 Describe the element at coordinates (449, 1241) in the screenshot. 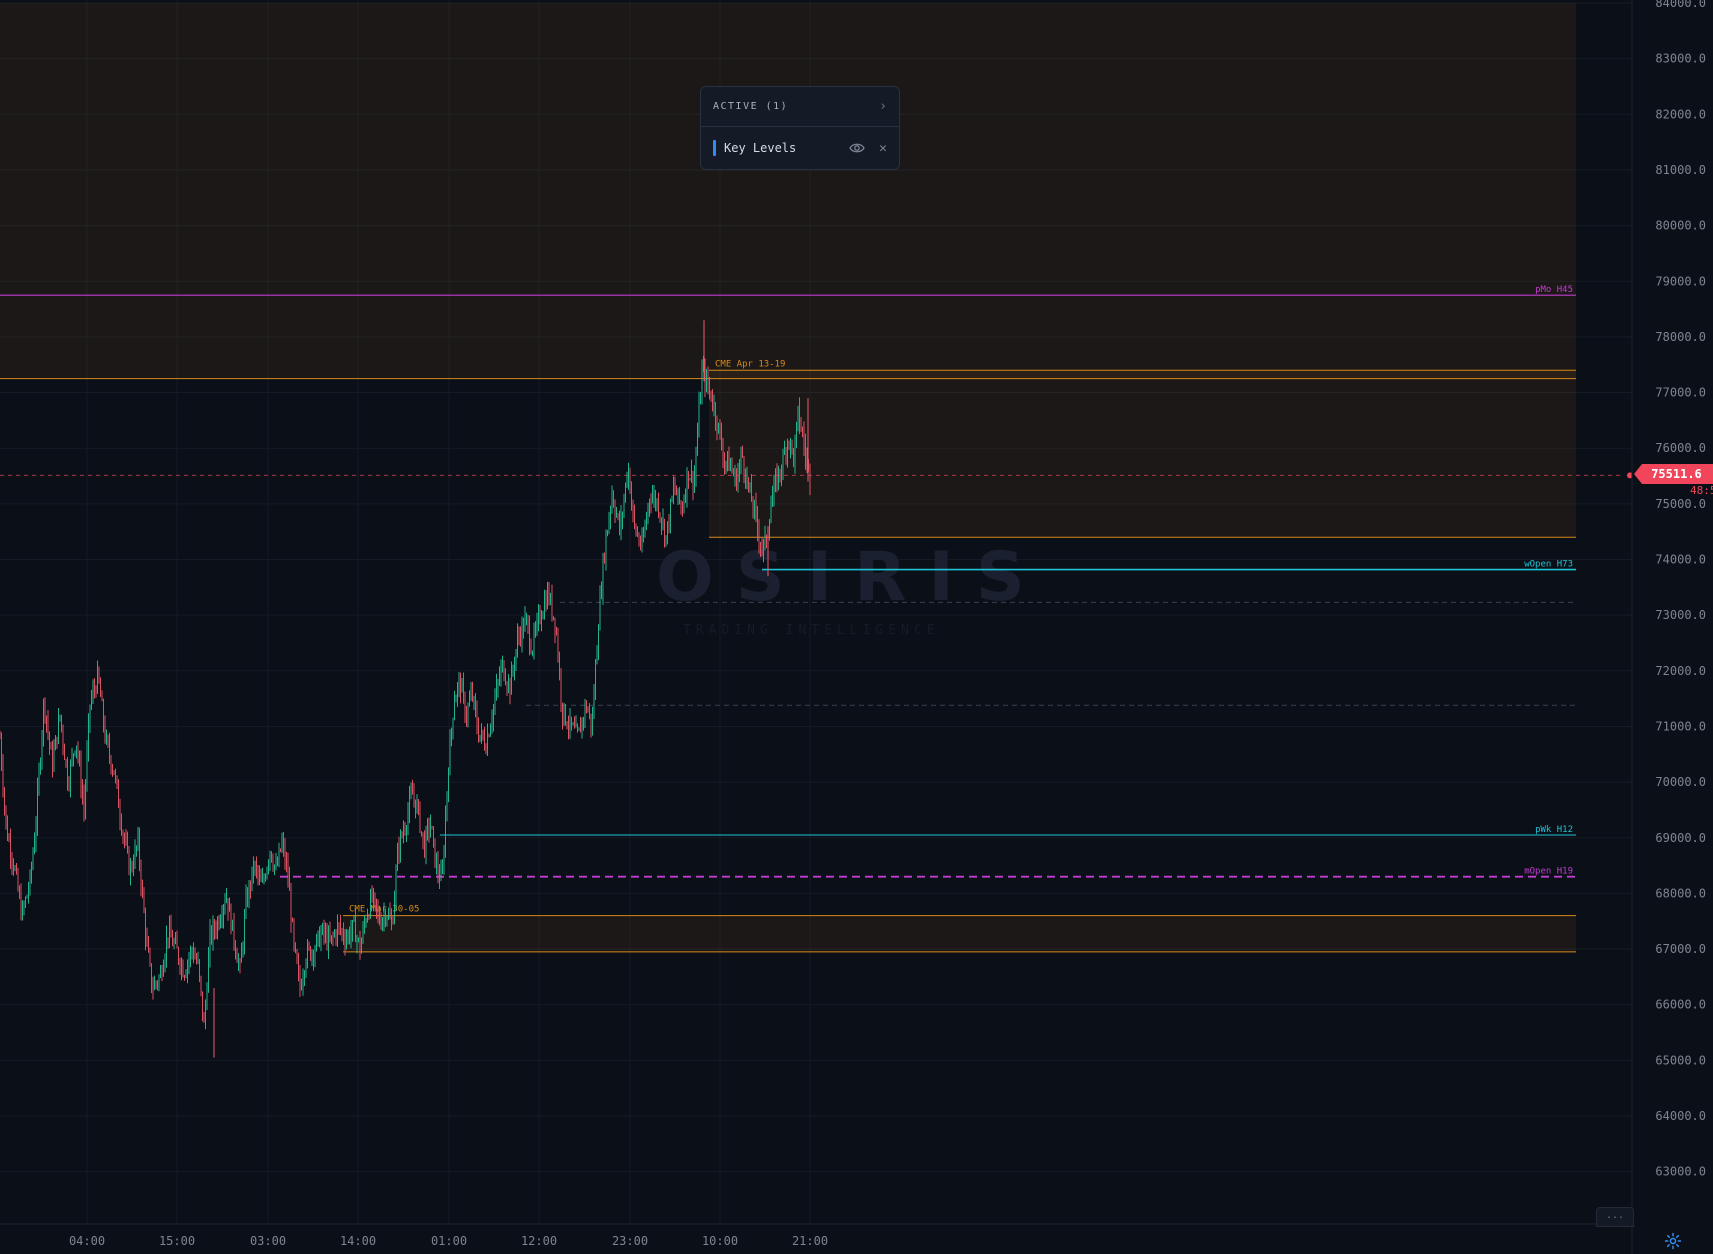

I see `time-tick-label: 01:00` at that location.